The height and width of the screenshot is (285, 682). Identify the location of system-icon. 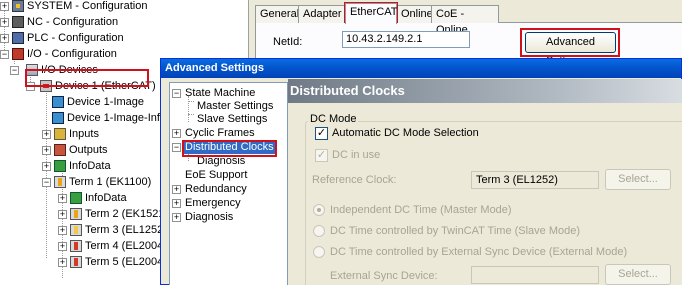
(18, 6).